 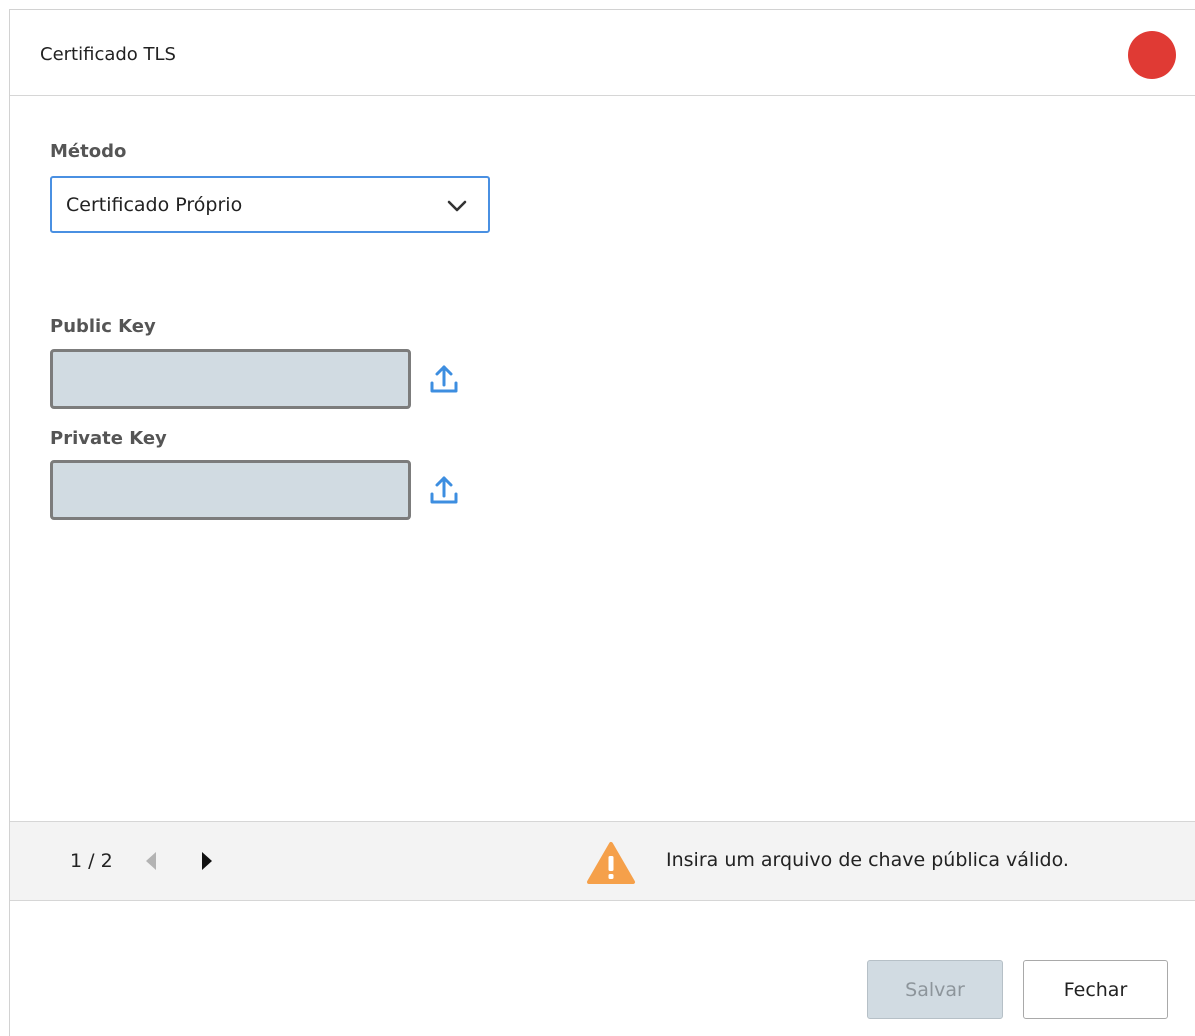 I want to click on warning-triangle-icon, so click(x=611, y=863).